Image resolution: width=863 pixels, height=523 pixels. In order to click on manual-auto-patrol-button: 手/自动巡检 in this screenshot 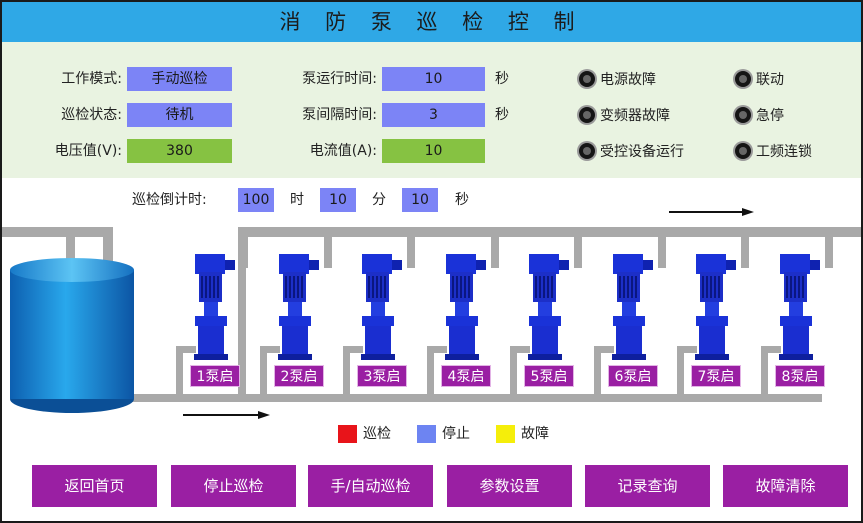, I will do `click(370, 486)`.